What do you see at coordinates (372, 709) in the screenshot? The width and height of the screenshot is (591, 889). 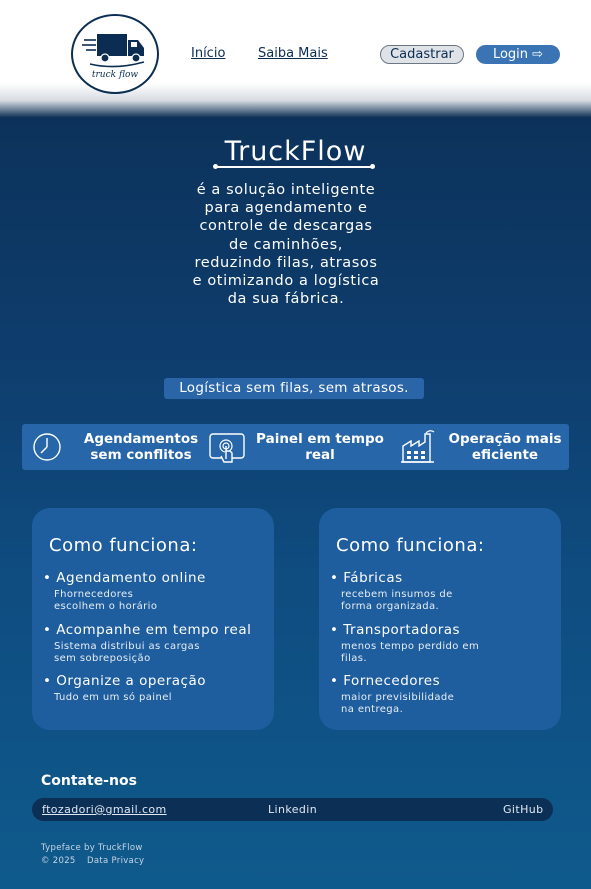 I see `card-item-desc: na entrega.` at bounding box center [372, 709].